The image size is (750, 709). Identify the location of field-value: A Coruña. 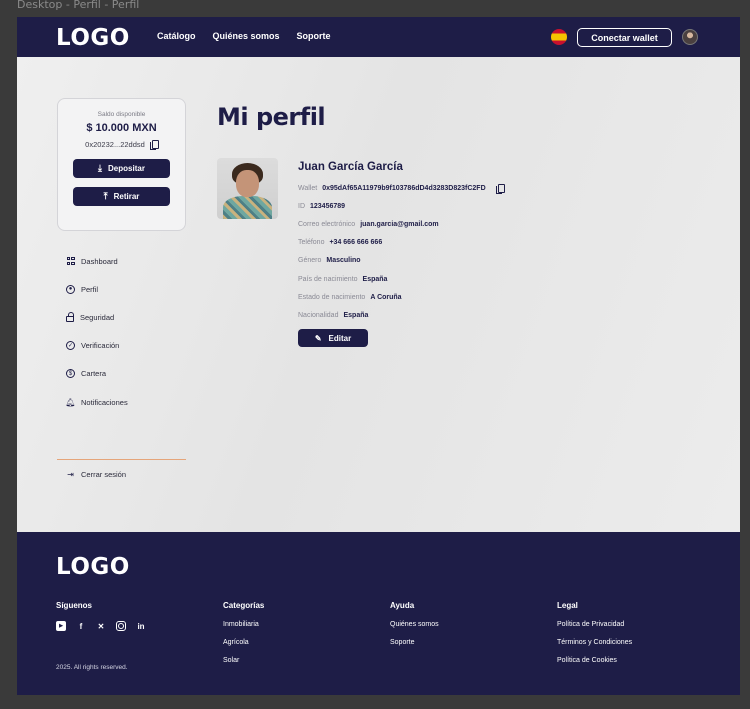
(386, 297).